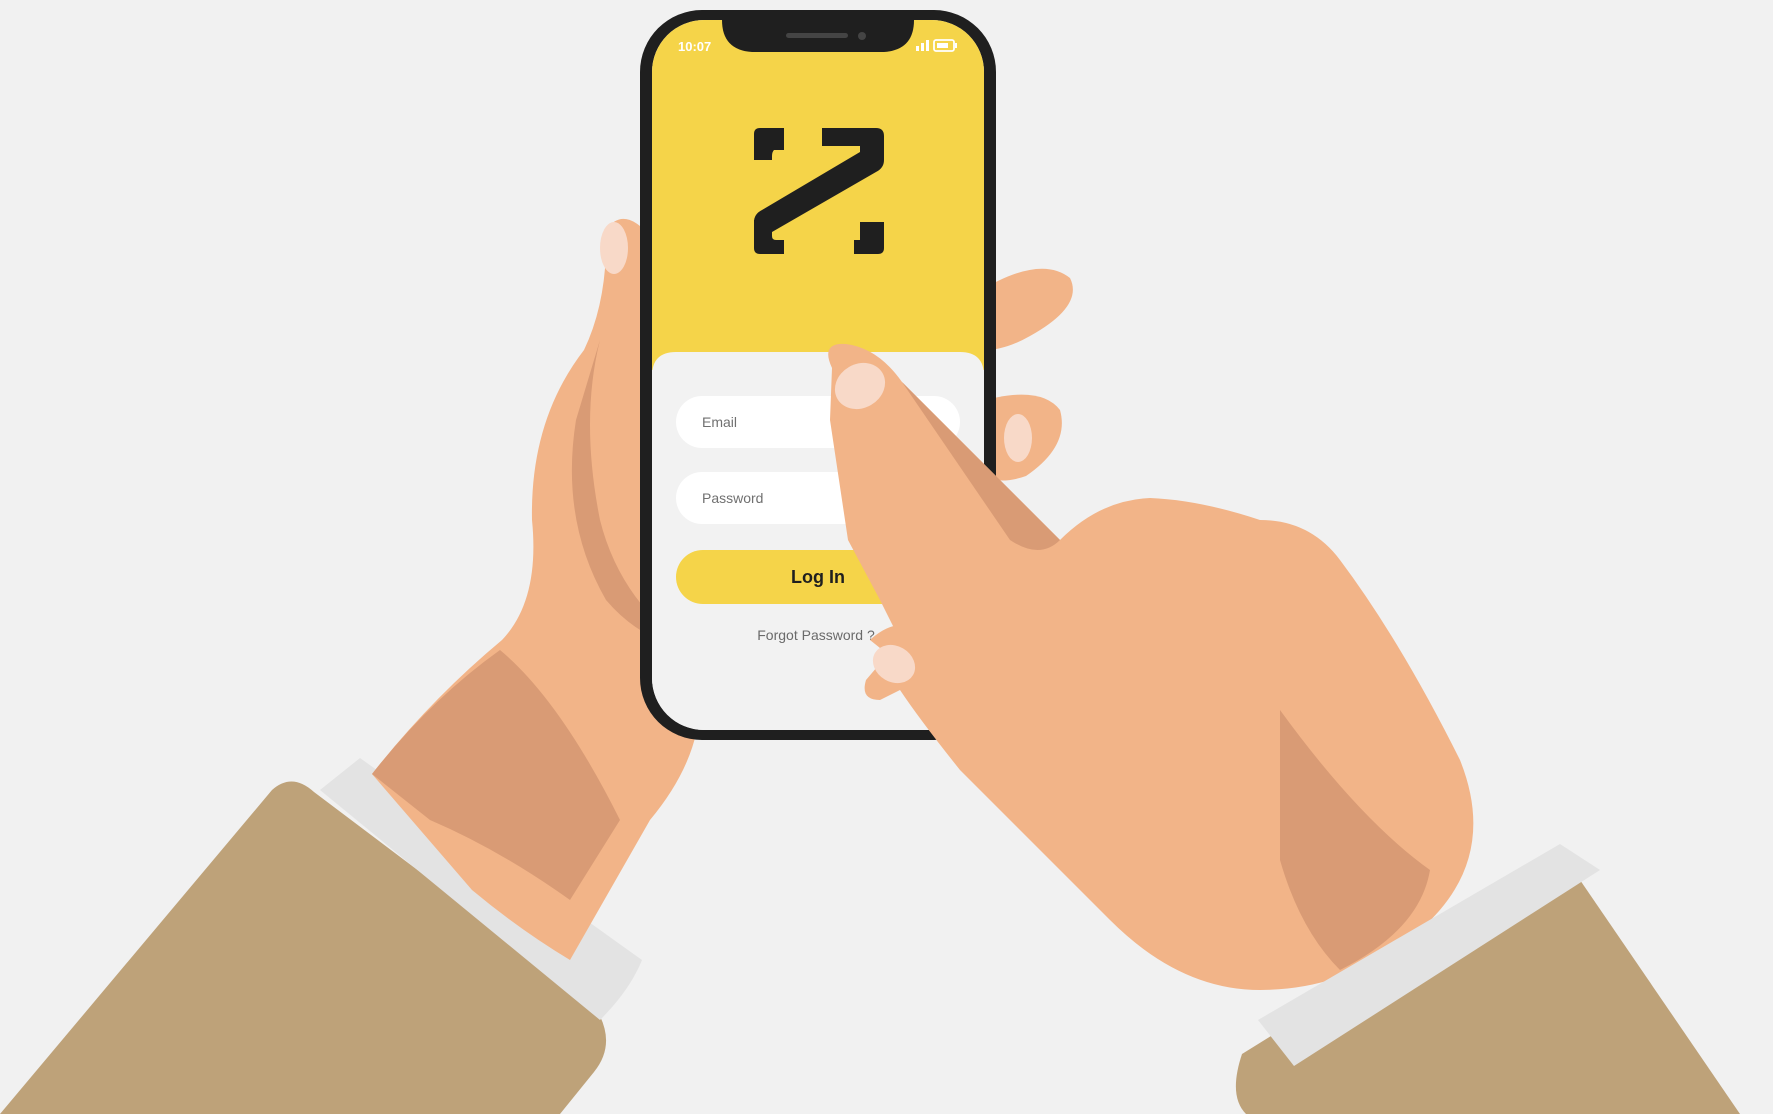 The height and width of the screenshot is (1114, 1773). Describe the element at coordinates (732, 498) in the screenshot. I see `password-placeholder: Password` at that location.